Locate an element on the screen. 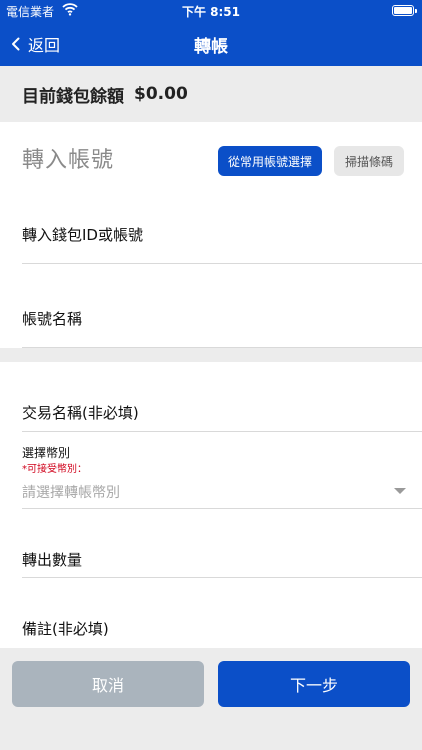  wallet-id-field: 轉入錢包ID或帳號 is located at coordinates (222, 234).